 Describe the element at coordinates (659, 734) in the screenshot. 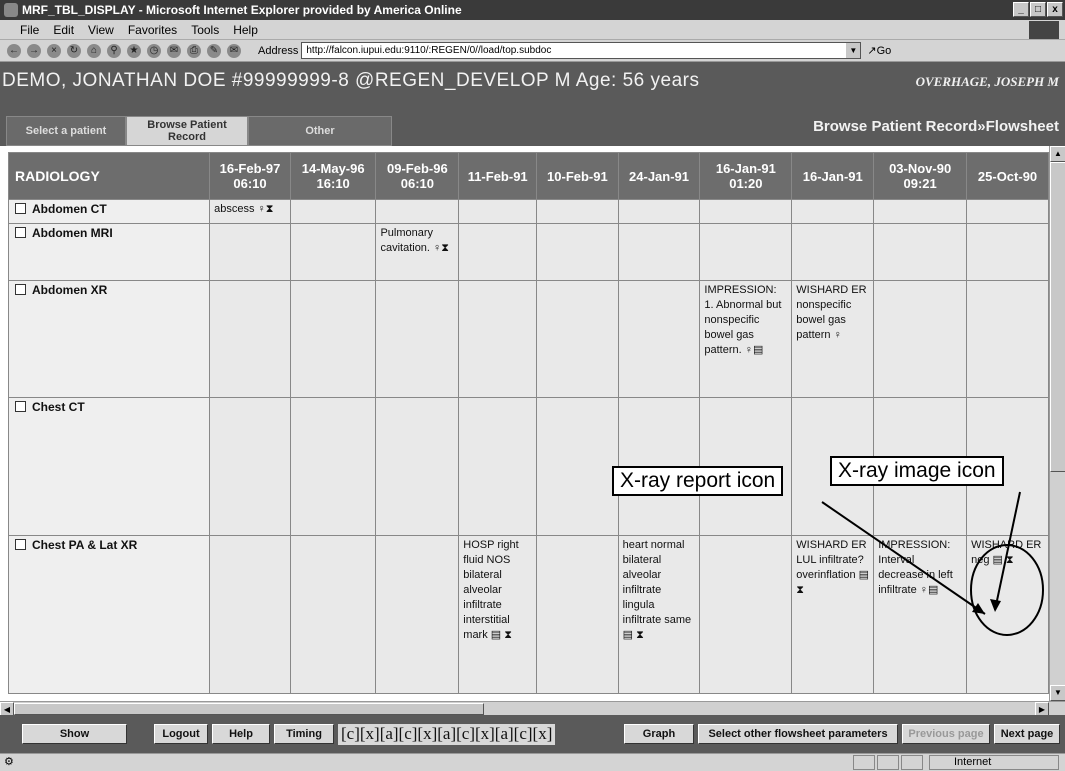

I see `graph-button: Graph` at that location.